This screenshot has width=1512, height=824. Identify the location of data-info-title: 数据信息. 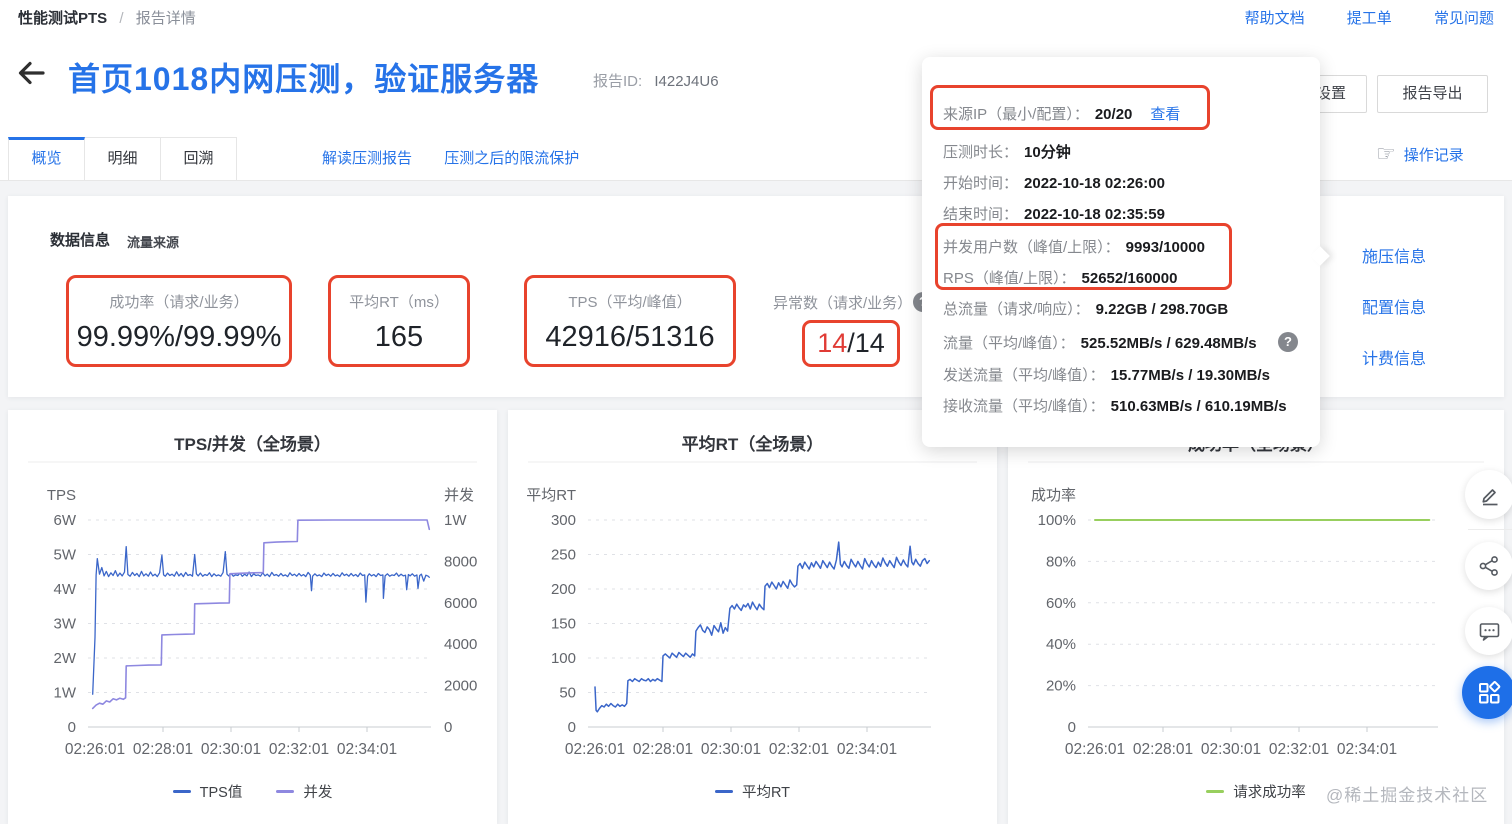
(80, 240).